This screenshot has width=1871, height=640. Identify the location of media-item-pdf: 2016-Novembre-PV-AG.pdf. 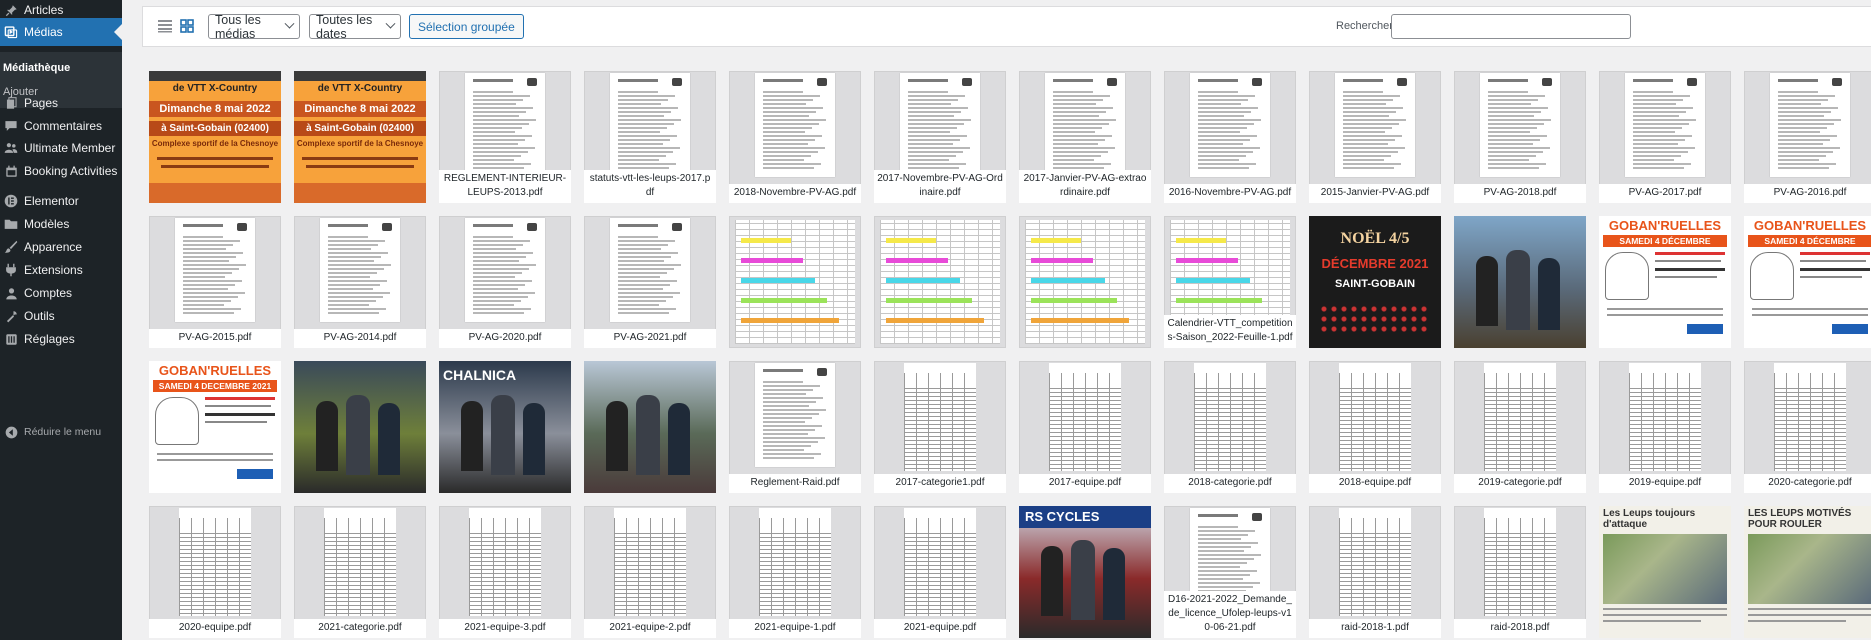
(1230, 137).